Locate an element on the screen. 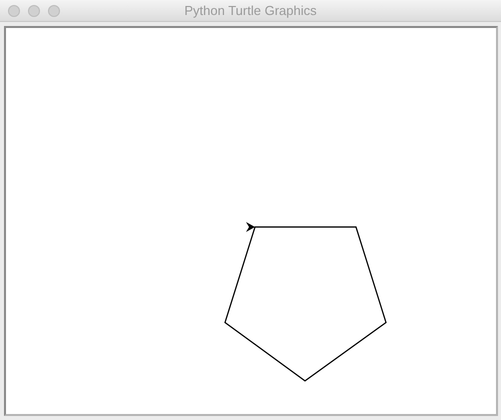  zoom-button is located at coordinates (54, 10).